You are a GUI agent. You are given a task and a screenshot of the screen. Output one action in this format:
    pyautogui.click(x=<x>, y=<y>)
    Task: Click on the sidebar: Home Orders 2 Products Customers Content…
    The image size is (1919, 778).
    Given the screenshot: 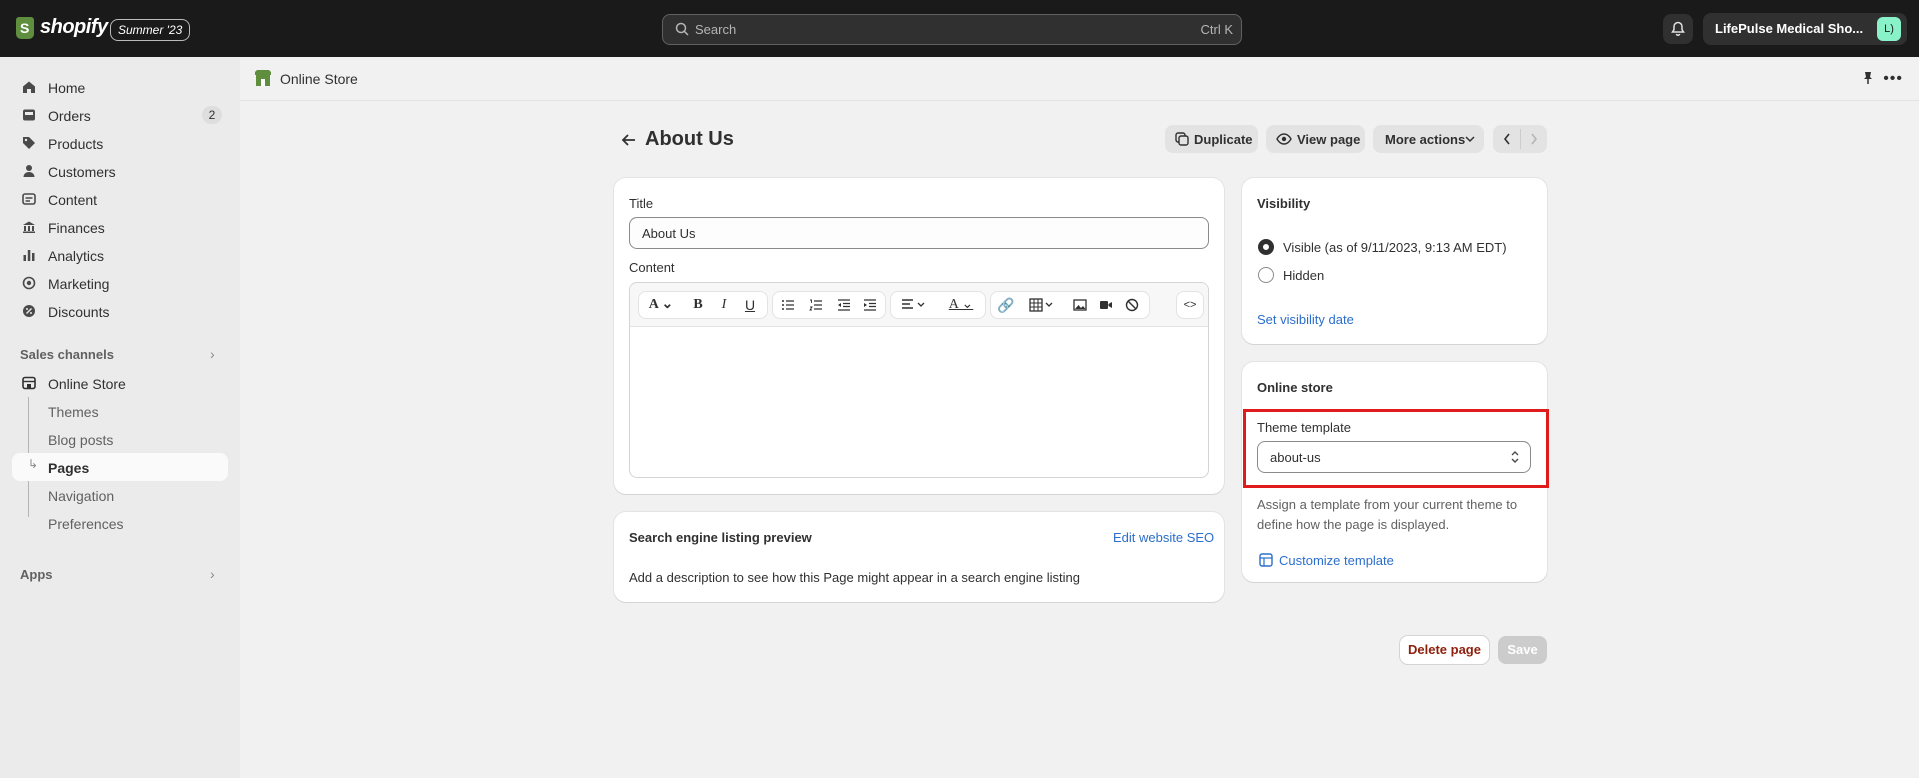 What is the action you would take?
    pyautogui.click(x=120, y=417)
    